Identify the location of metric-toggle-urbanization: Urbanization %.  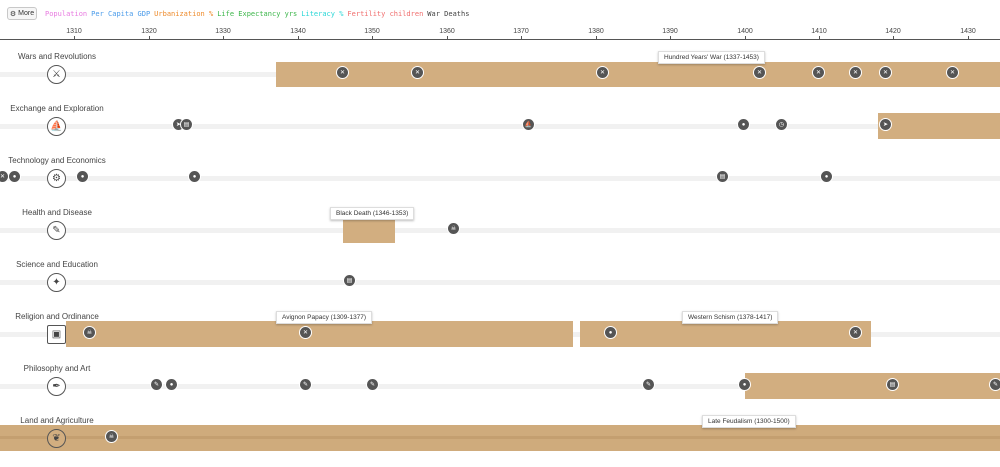
(183, 14).